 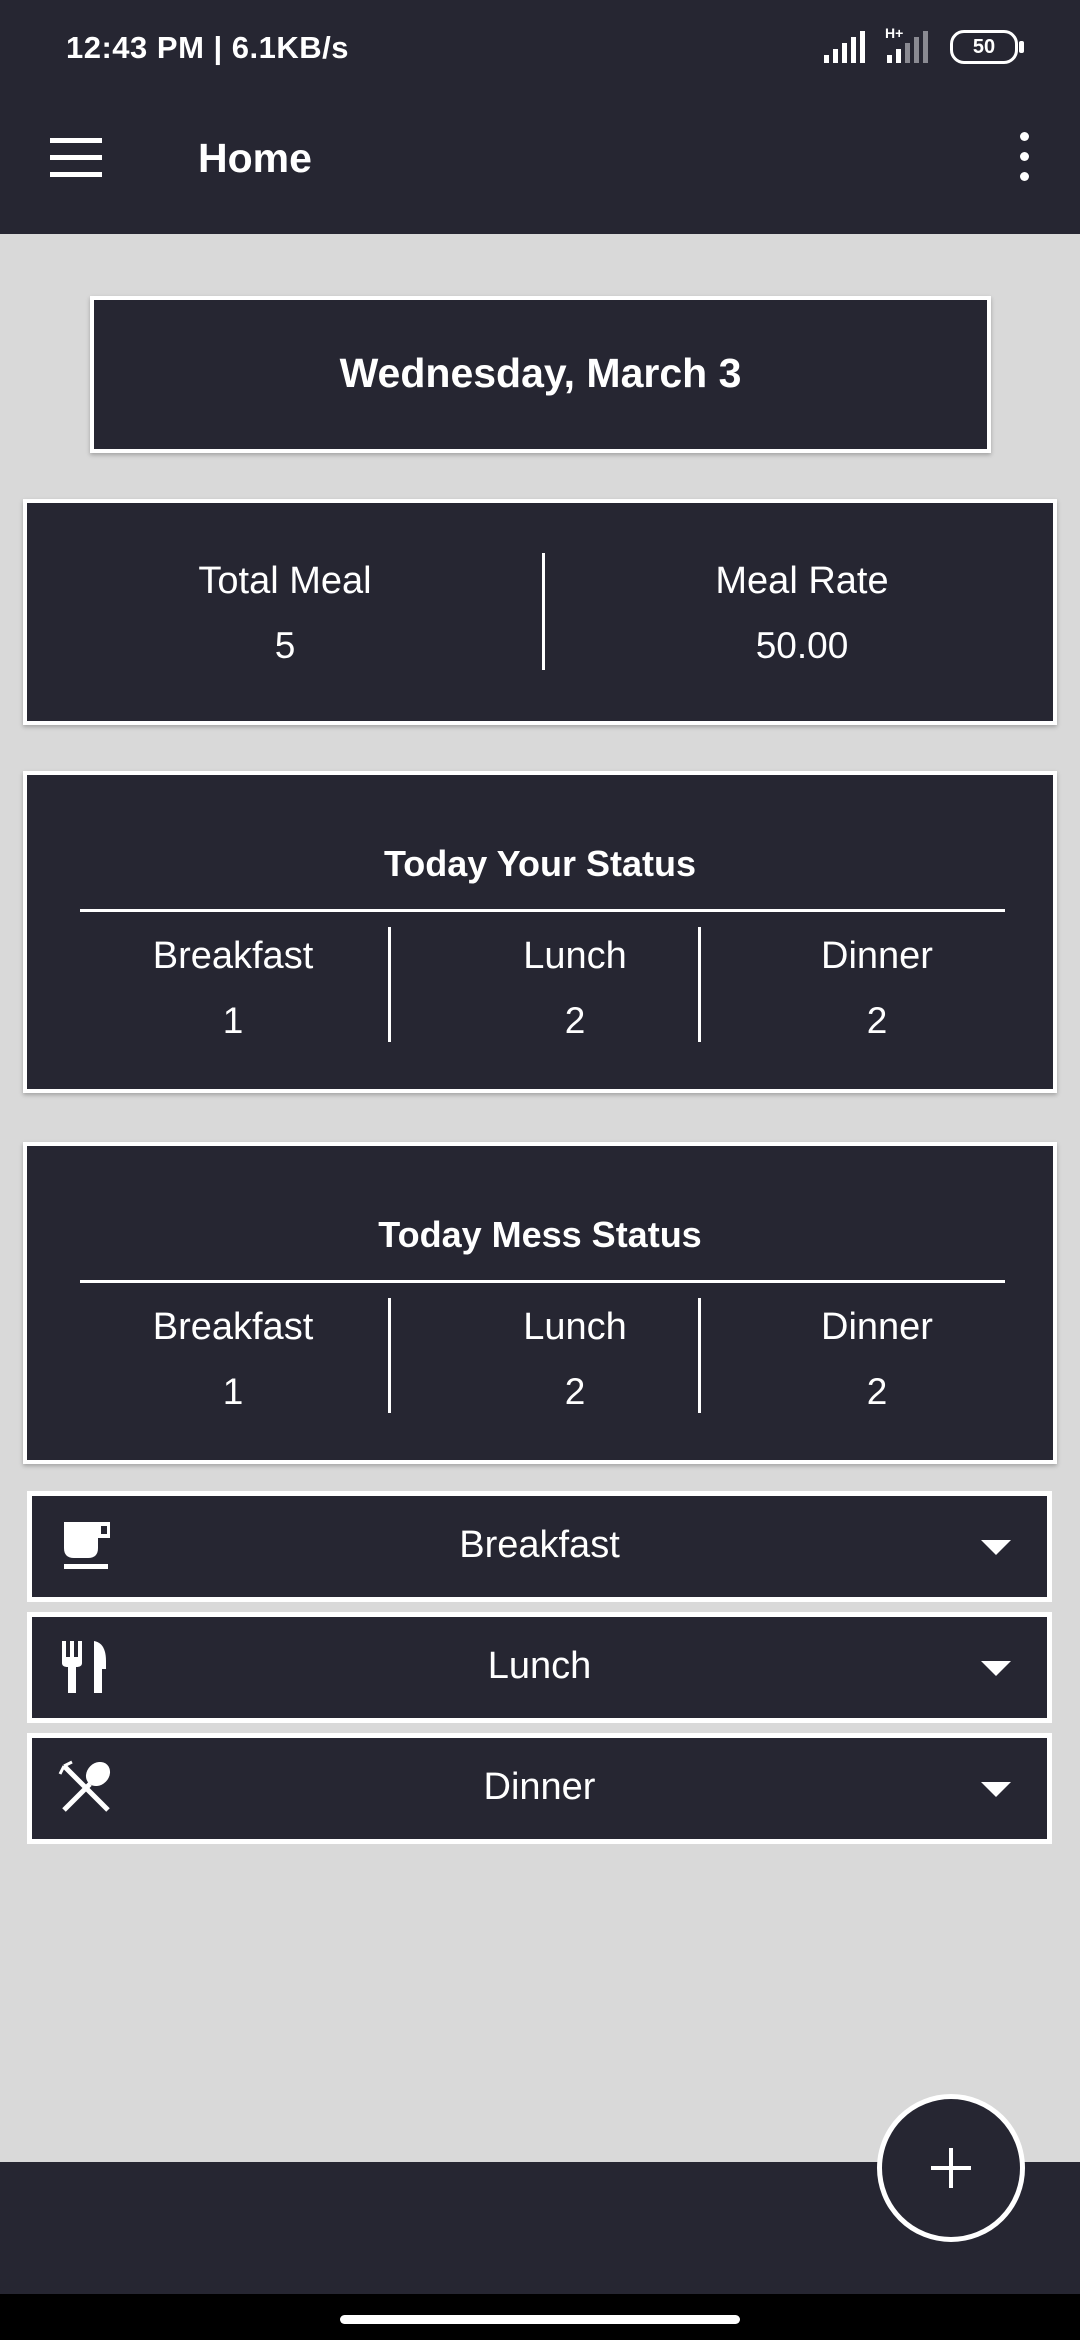 I want to click on meal-rate-value: 50.00, so click(x=802, y=645).